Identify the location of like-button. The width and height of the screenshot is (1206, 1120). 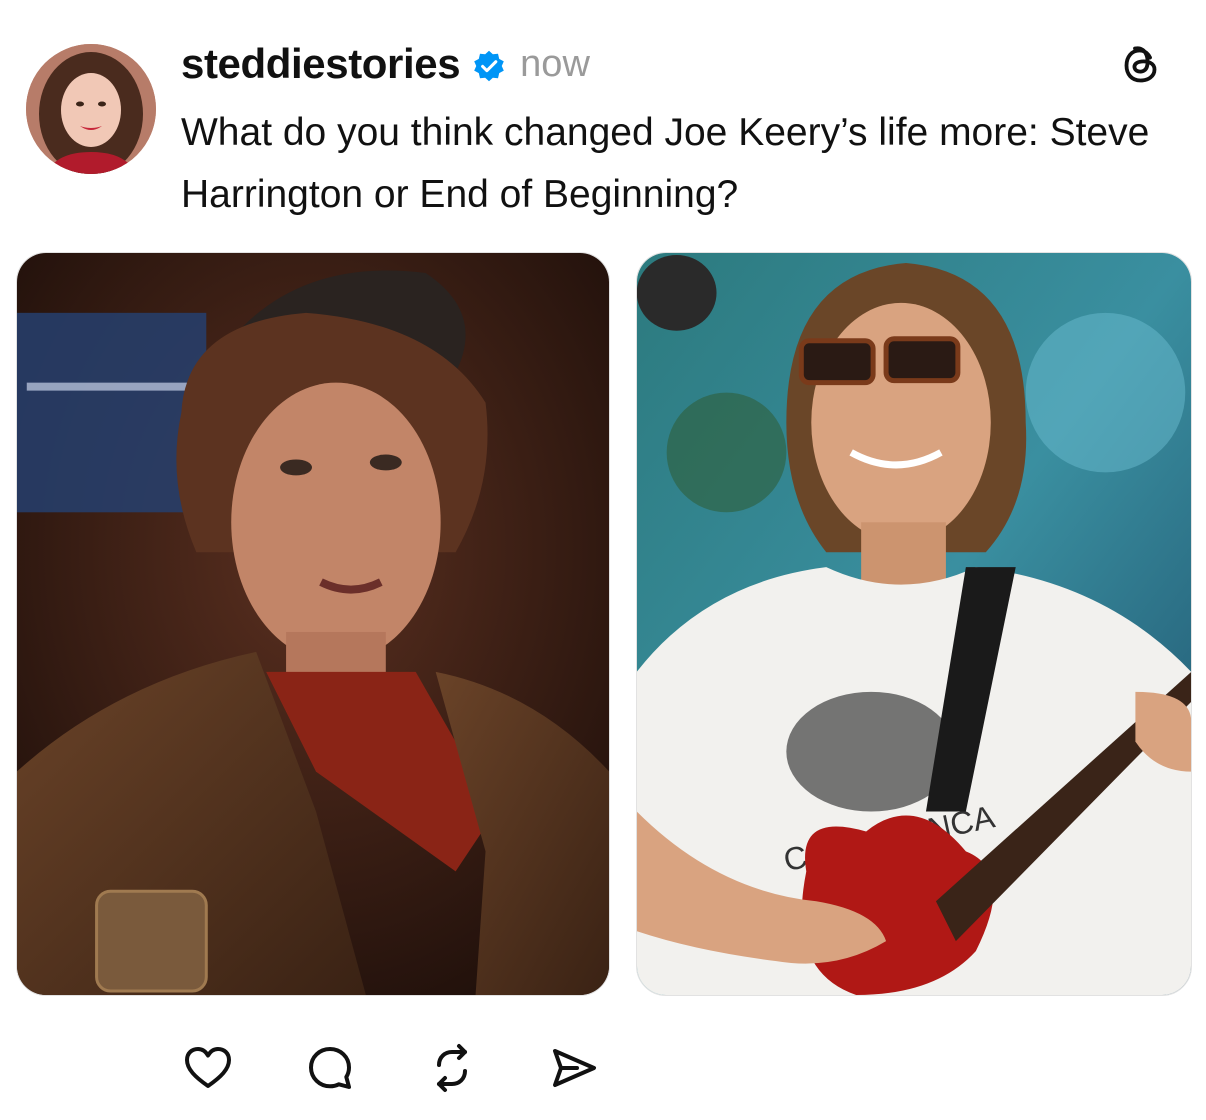
(208, 1068).